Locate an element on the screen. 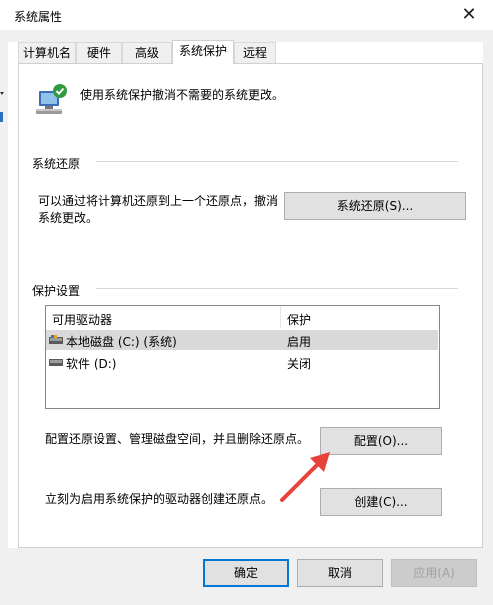  annotation-arrow is located at coordinates (305, 477).